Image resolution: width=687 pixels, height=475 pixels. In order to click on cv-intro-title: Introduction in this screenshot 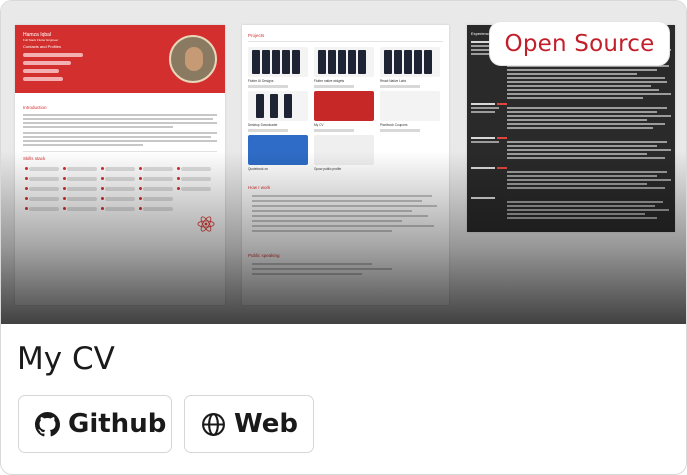, I will do `click(35, 107)`.